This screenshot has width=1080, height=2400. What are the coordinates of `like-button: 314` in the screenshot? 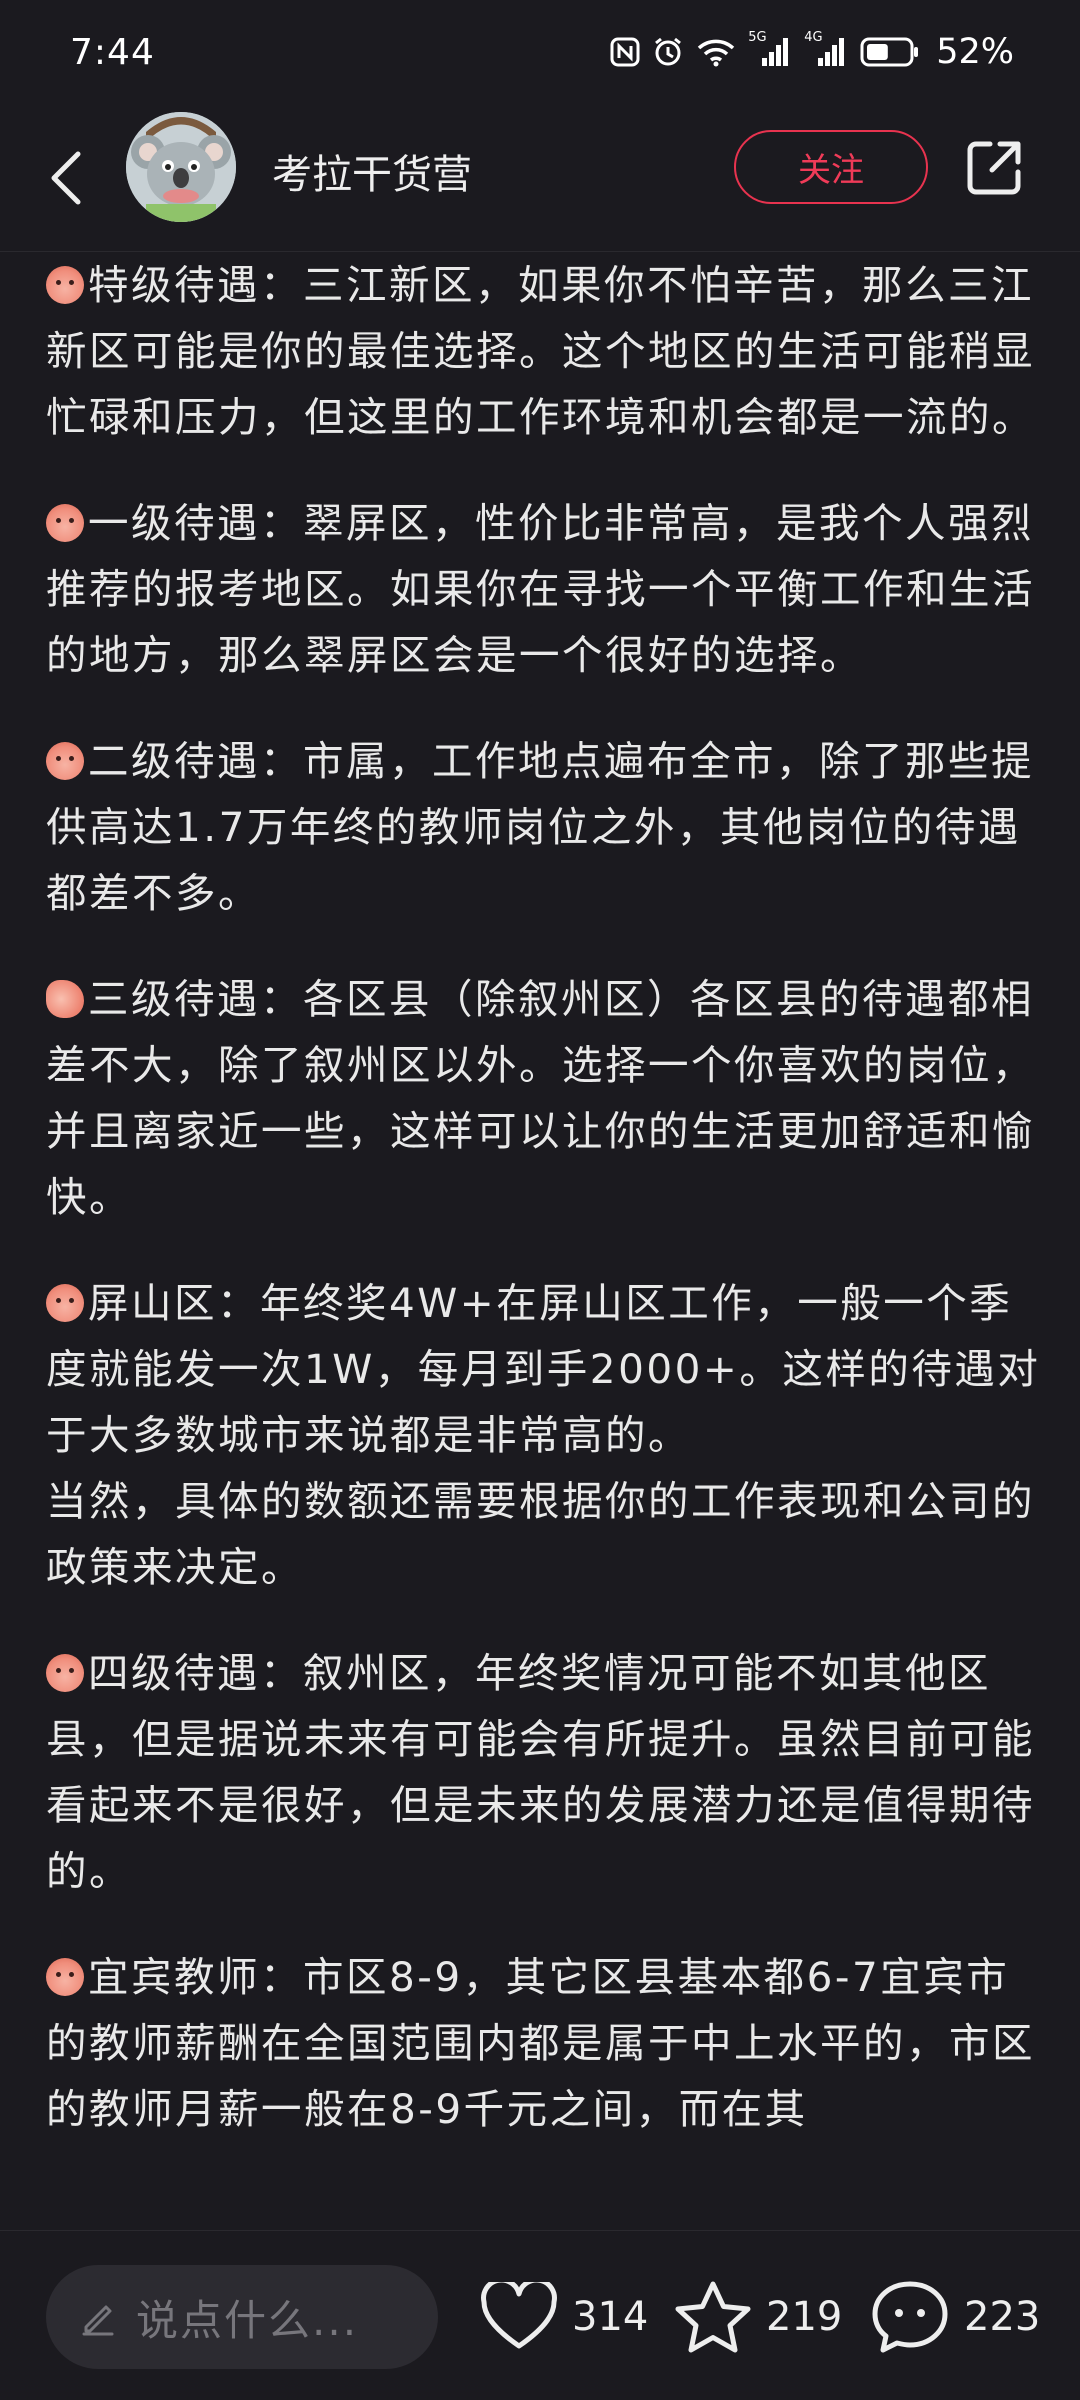 It's located at (564, 2317).